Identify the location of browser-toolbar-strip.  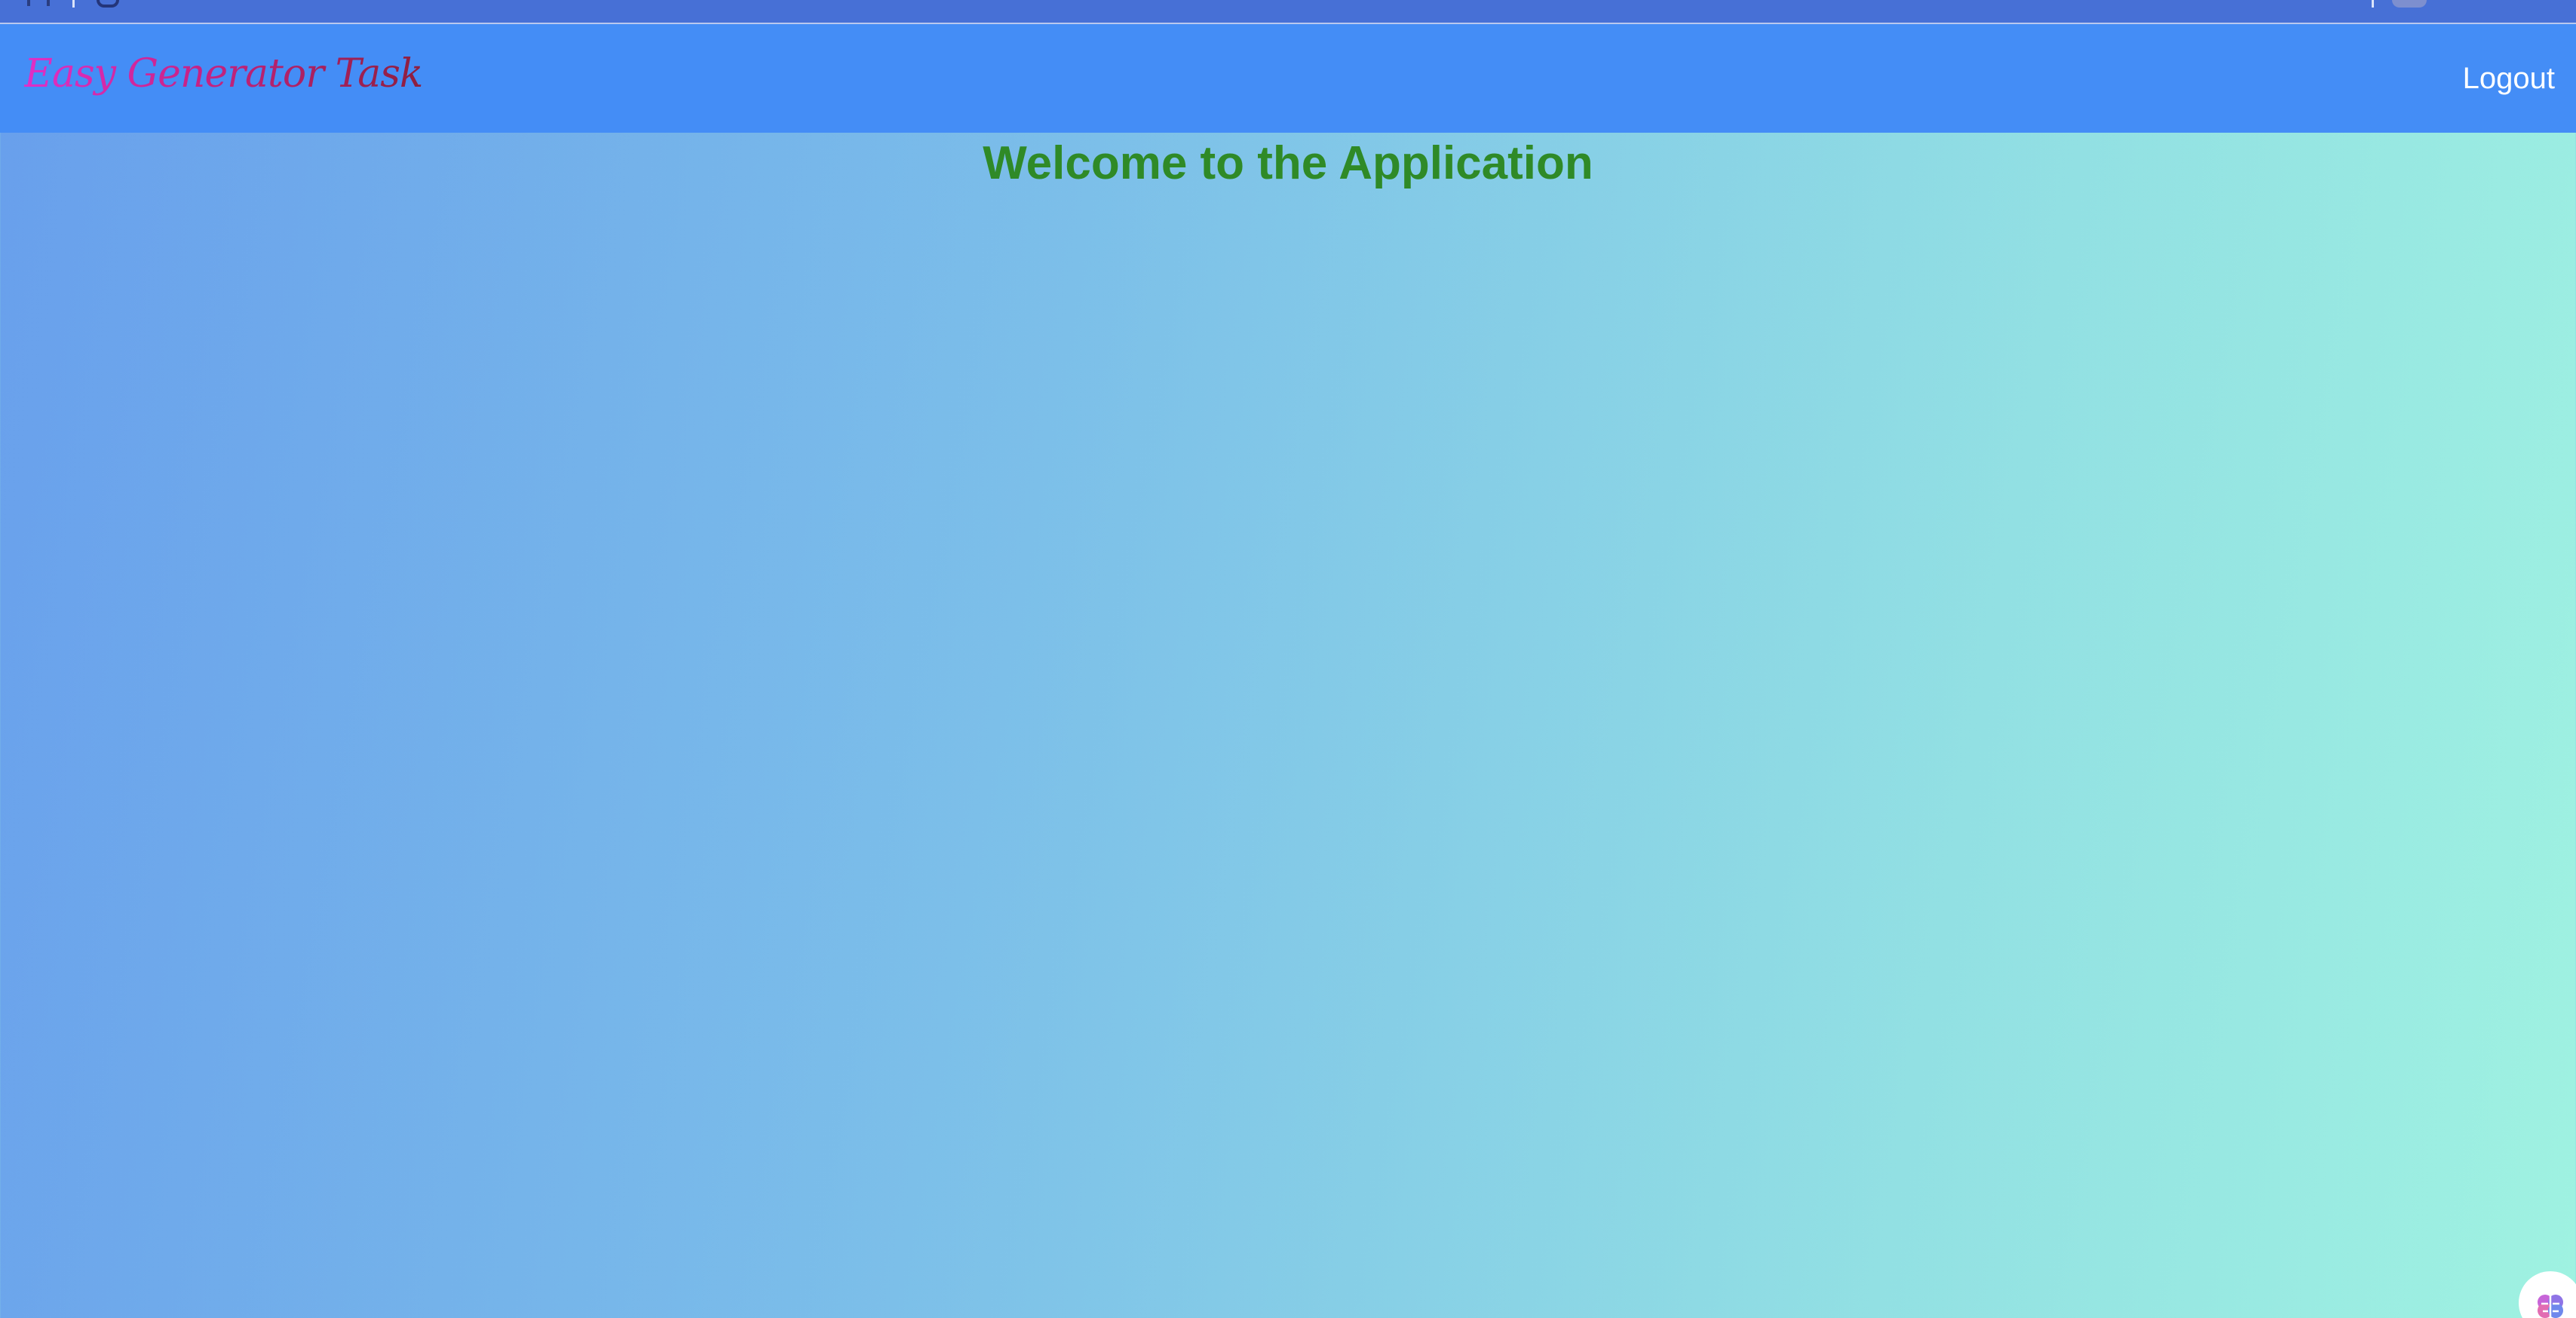
(1288, 12).